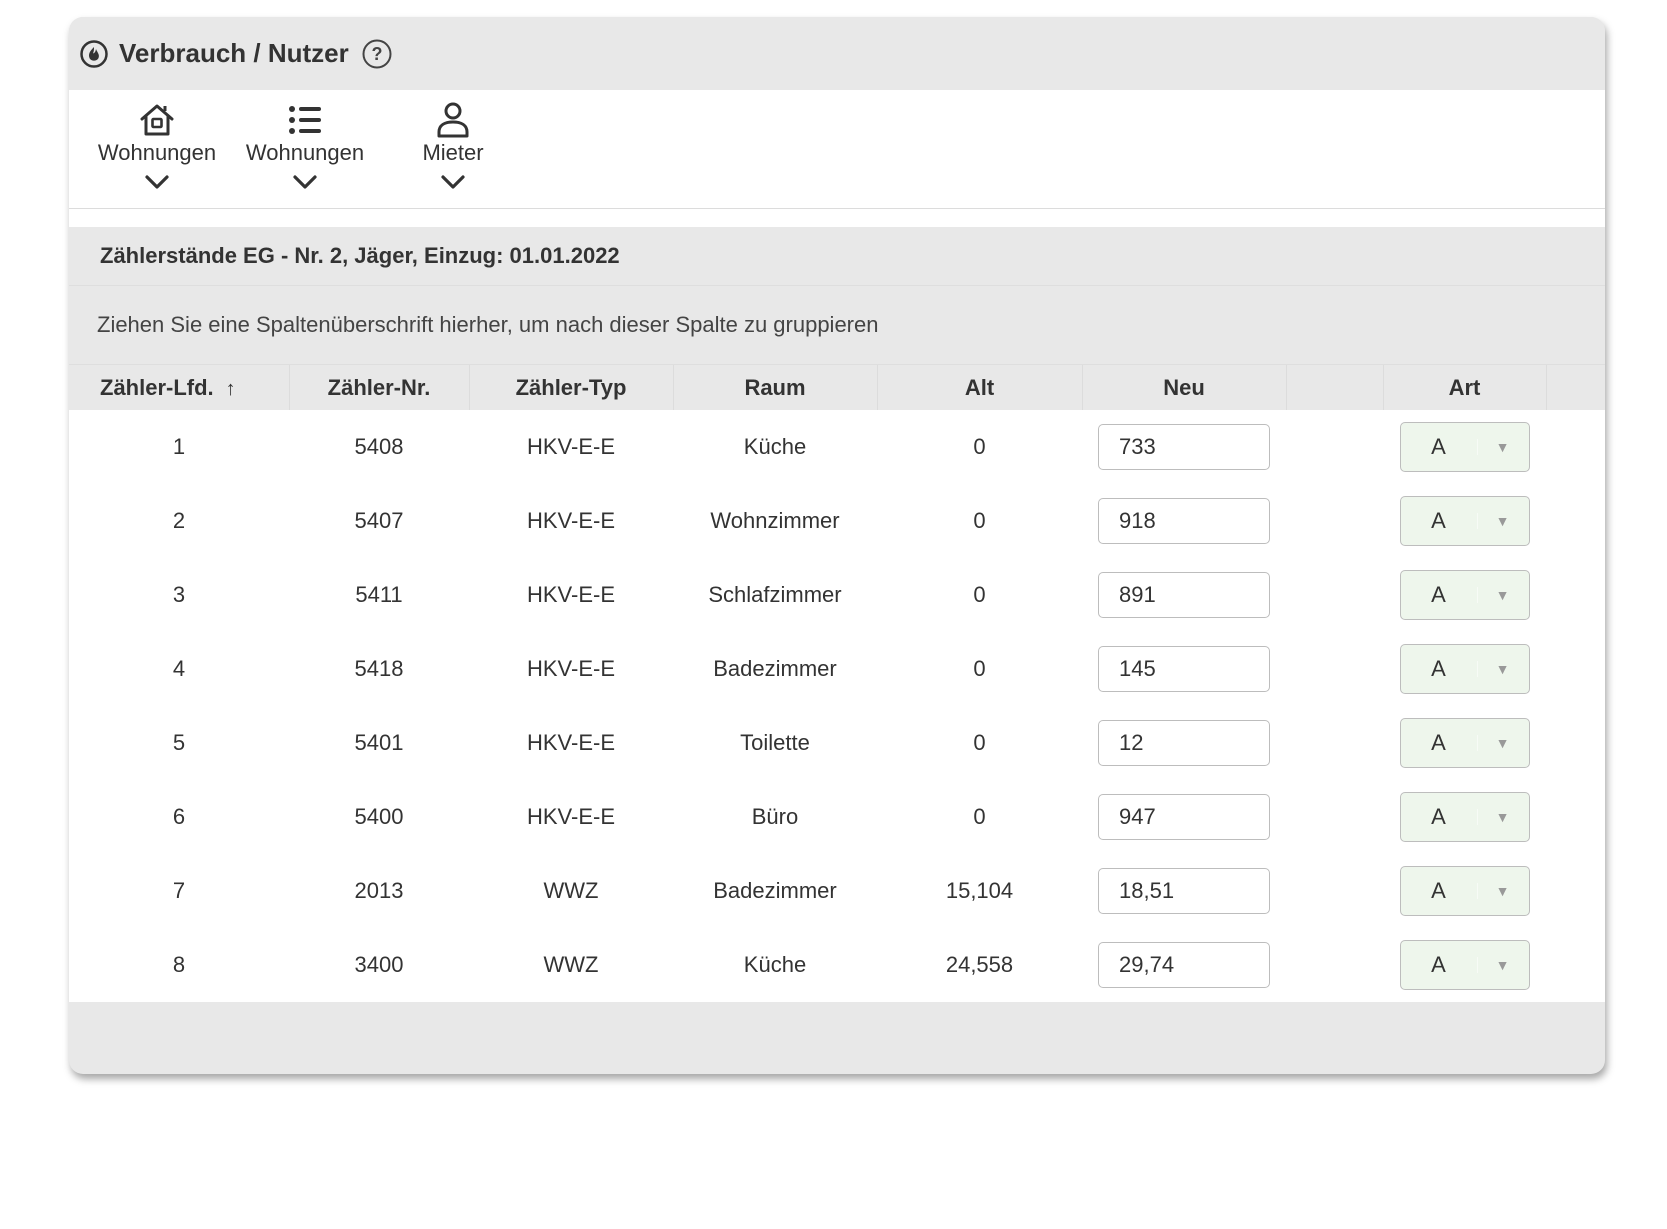  Describe the element at coordinates (980, 387) in the screenshot. I see `column-header-alt: Alt` at that location.